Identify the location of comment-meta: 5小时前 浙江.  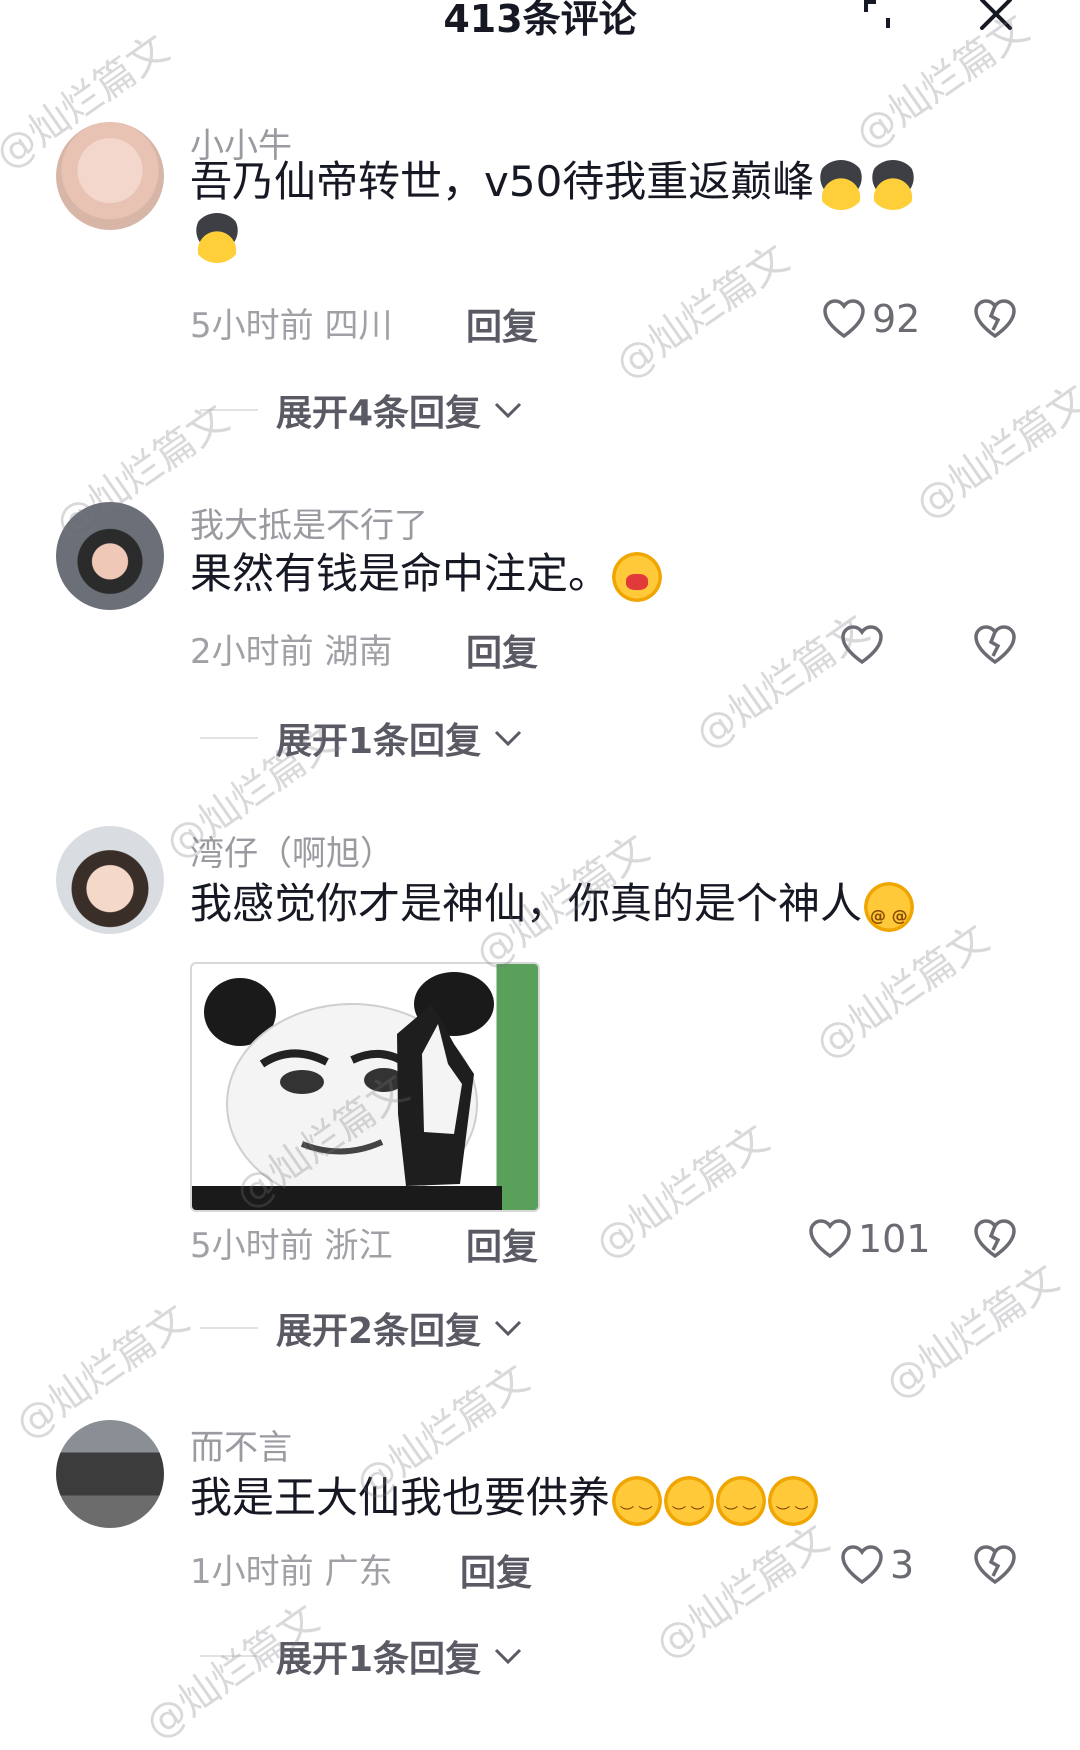
(291, 1242).